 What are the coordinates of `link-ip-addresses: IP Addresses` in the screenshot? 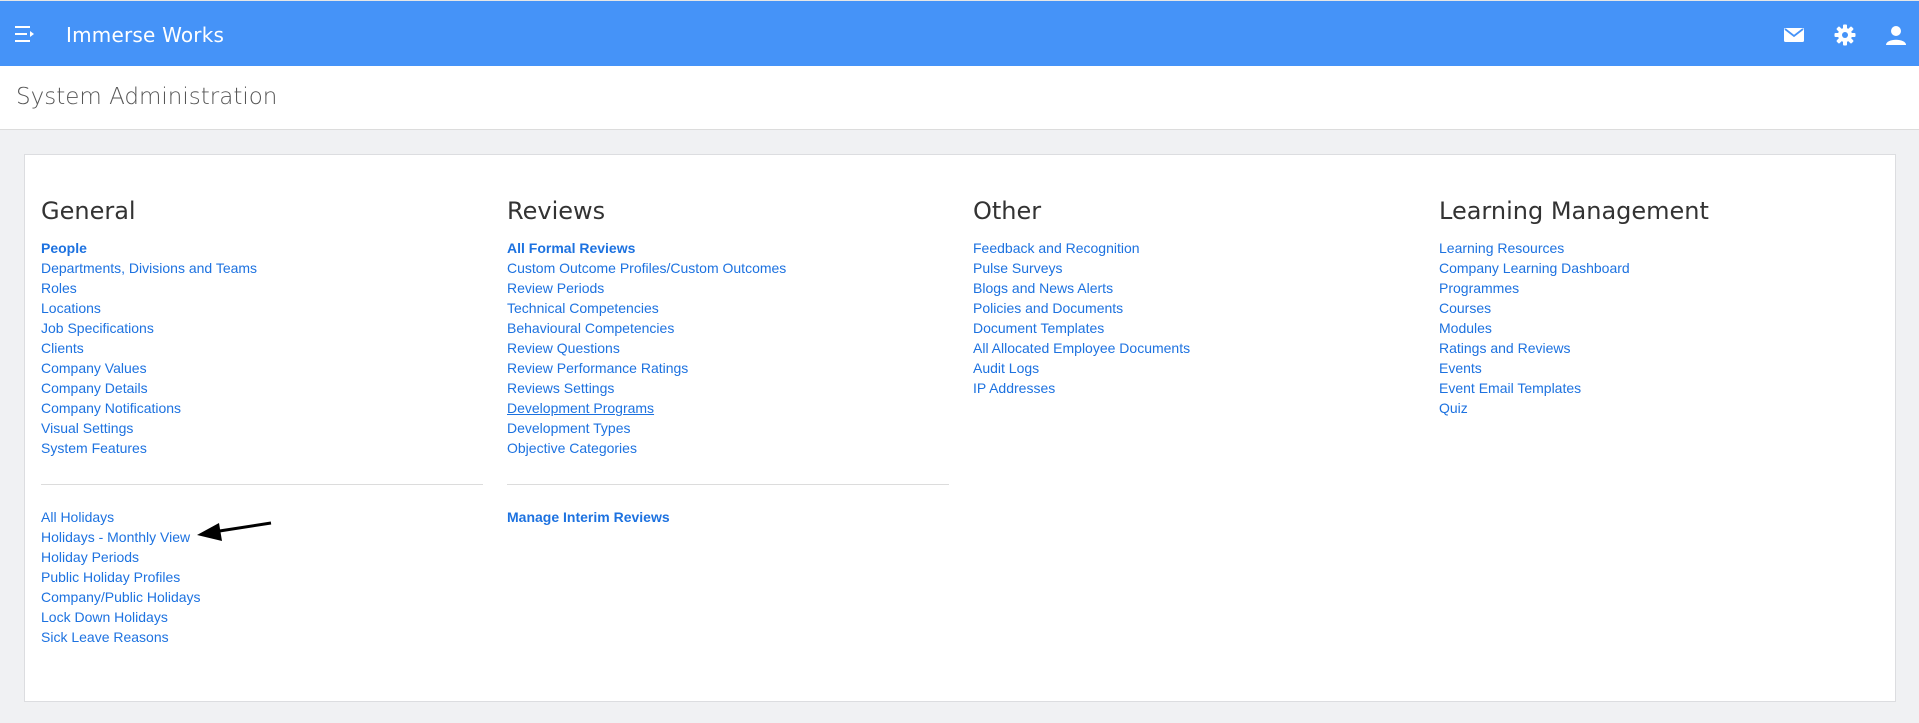 It's located at (1193, 388).